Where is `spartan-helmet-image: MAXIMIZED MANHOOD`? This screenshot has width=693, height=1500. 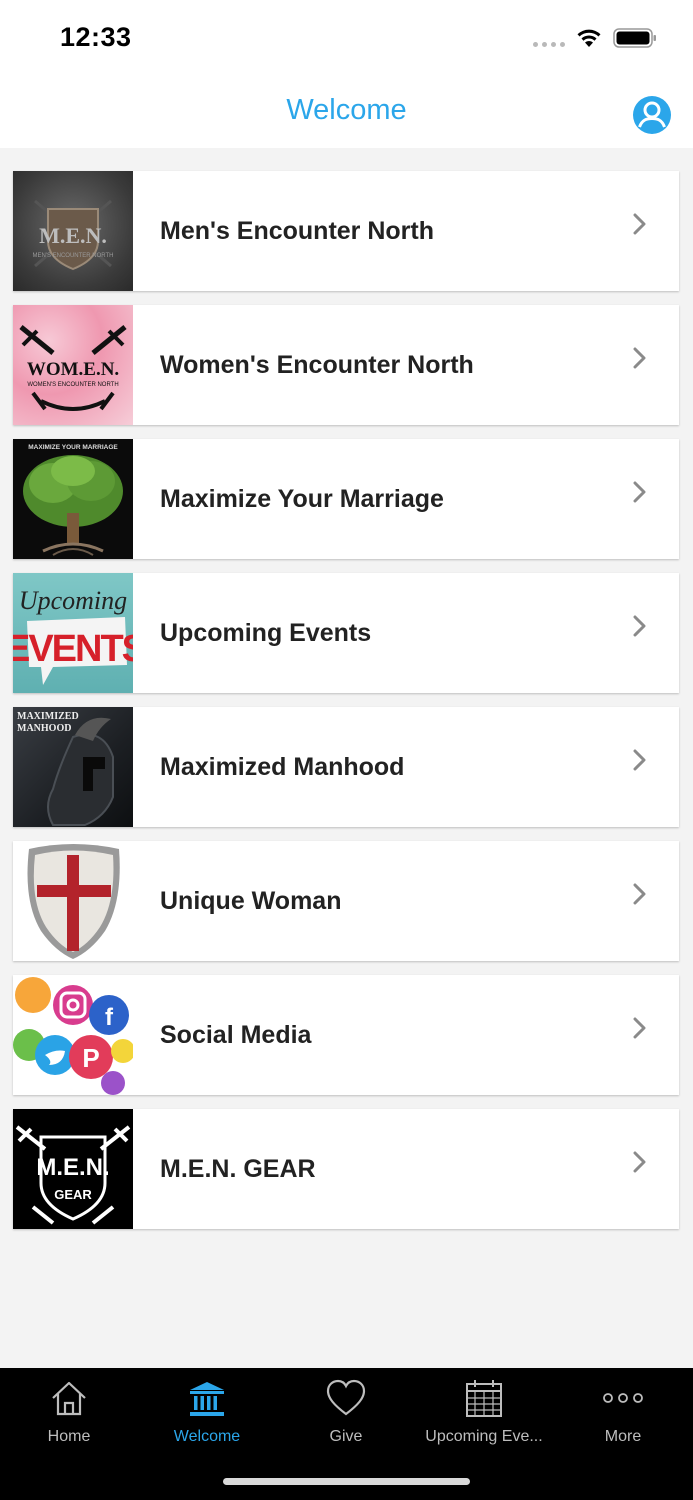 spartan-helmet-image: MAXIMIZED MANHOOD is located at coordinates (65, 768).